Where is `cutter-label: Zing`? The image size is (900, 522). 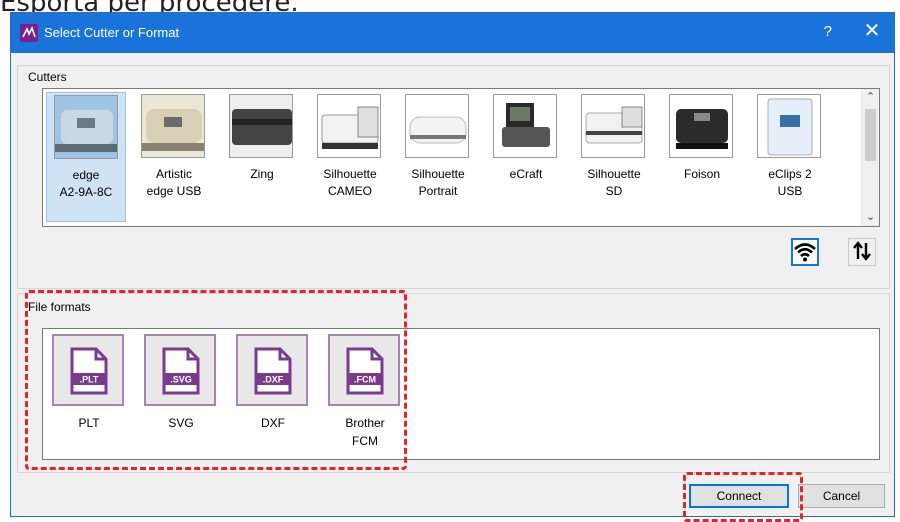
cutter-label: Zing is located at coordinates (262, 174).